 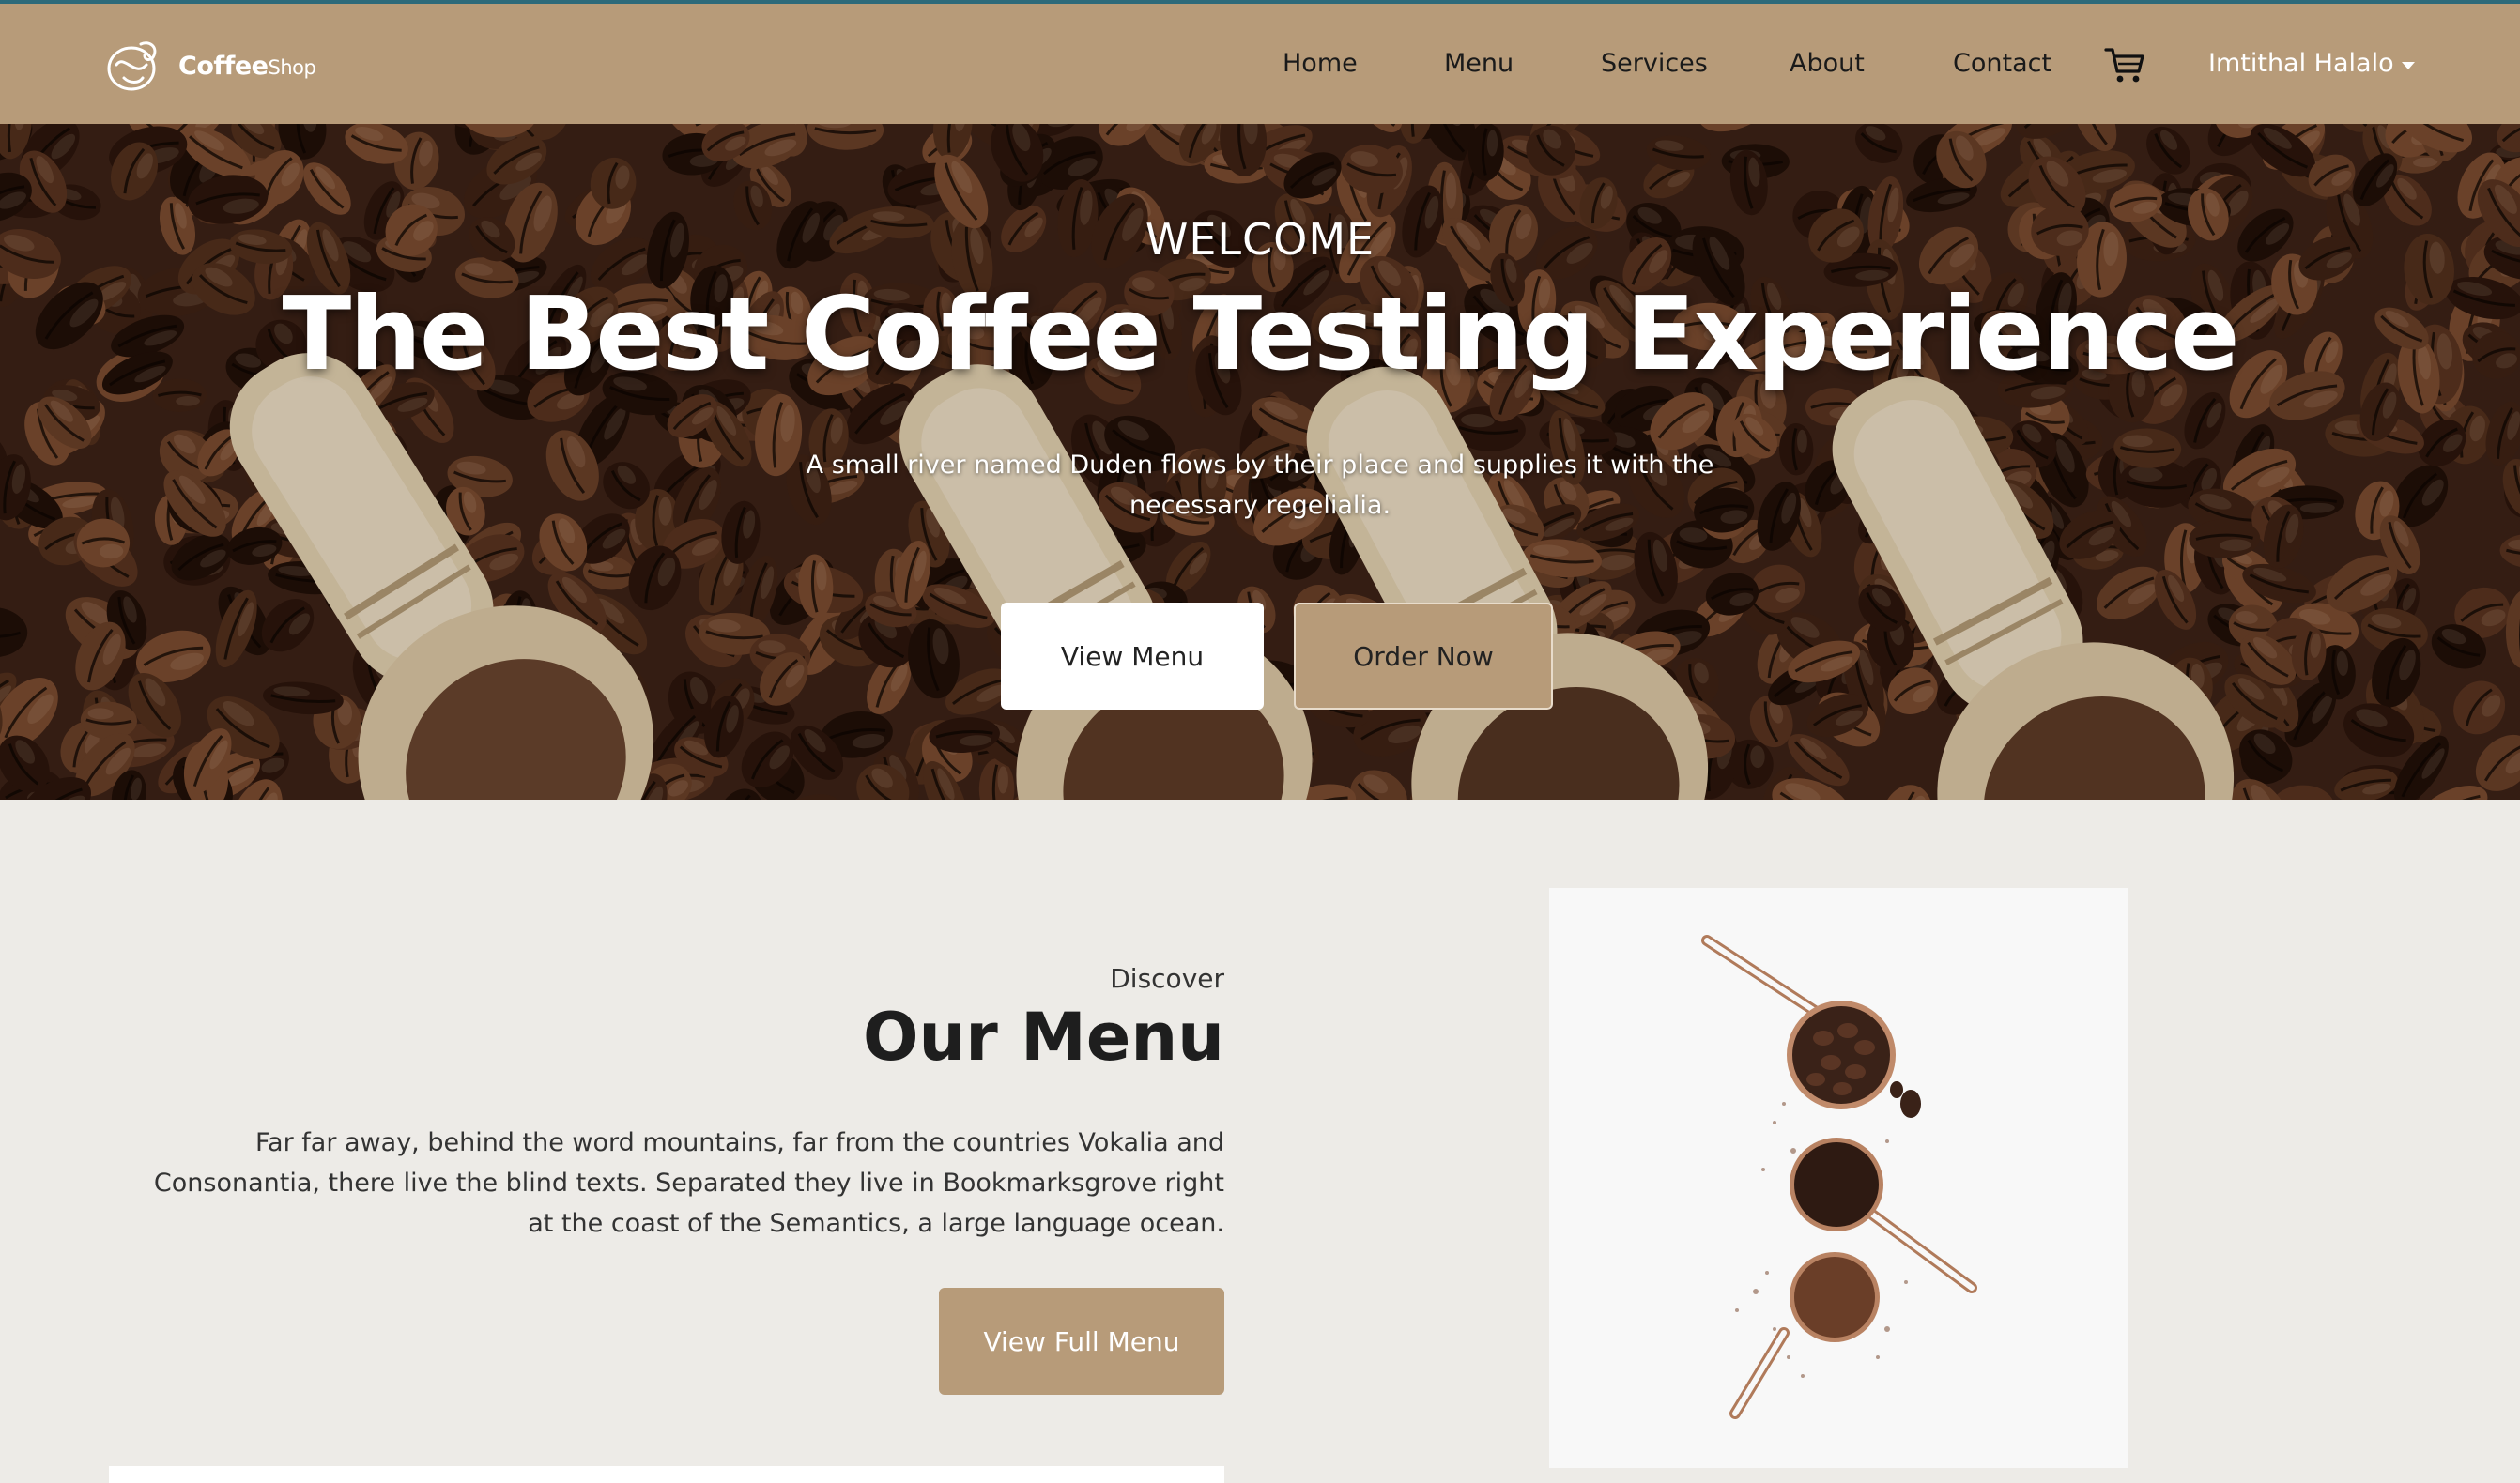 I want to click on brand-name-bold: Coffee, so click(x=223, y=66).